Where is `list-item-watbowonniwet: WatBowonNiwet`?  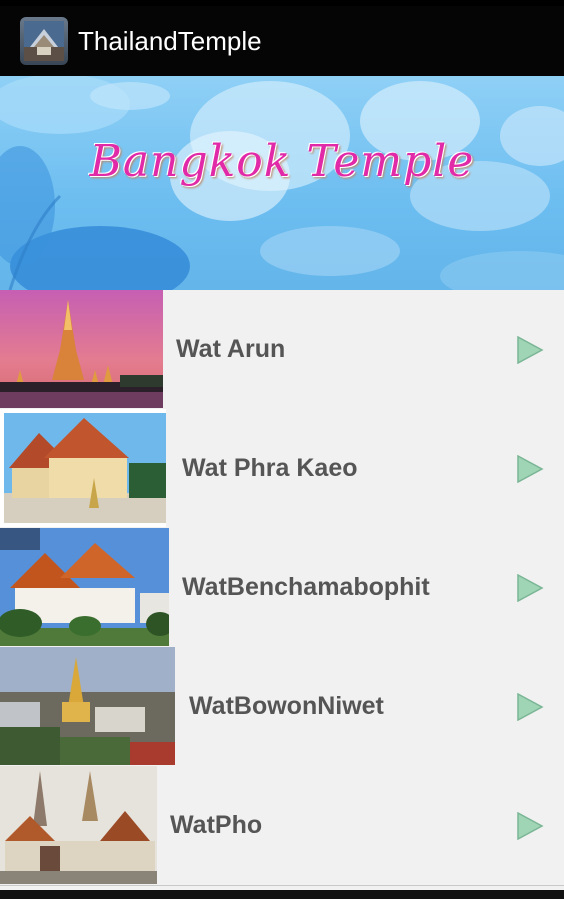
list-item-watbowonniwet: WatBowonNiwet is located at coordinates (282, 707).